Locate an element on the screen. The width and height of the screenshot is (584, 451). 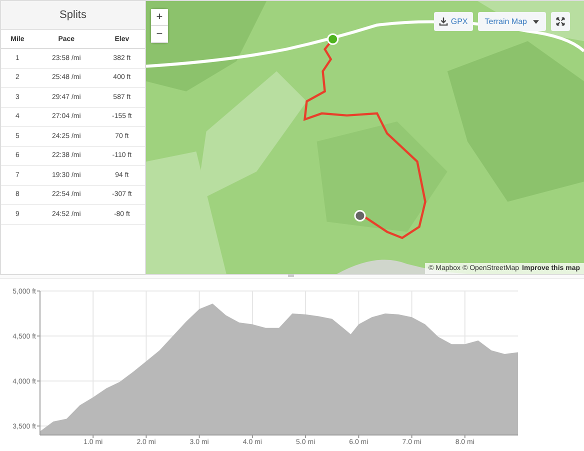
fullscreen-icon is located at coordinates (560, 21).